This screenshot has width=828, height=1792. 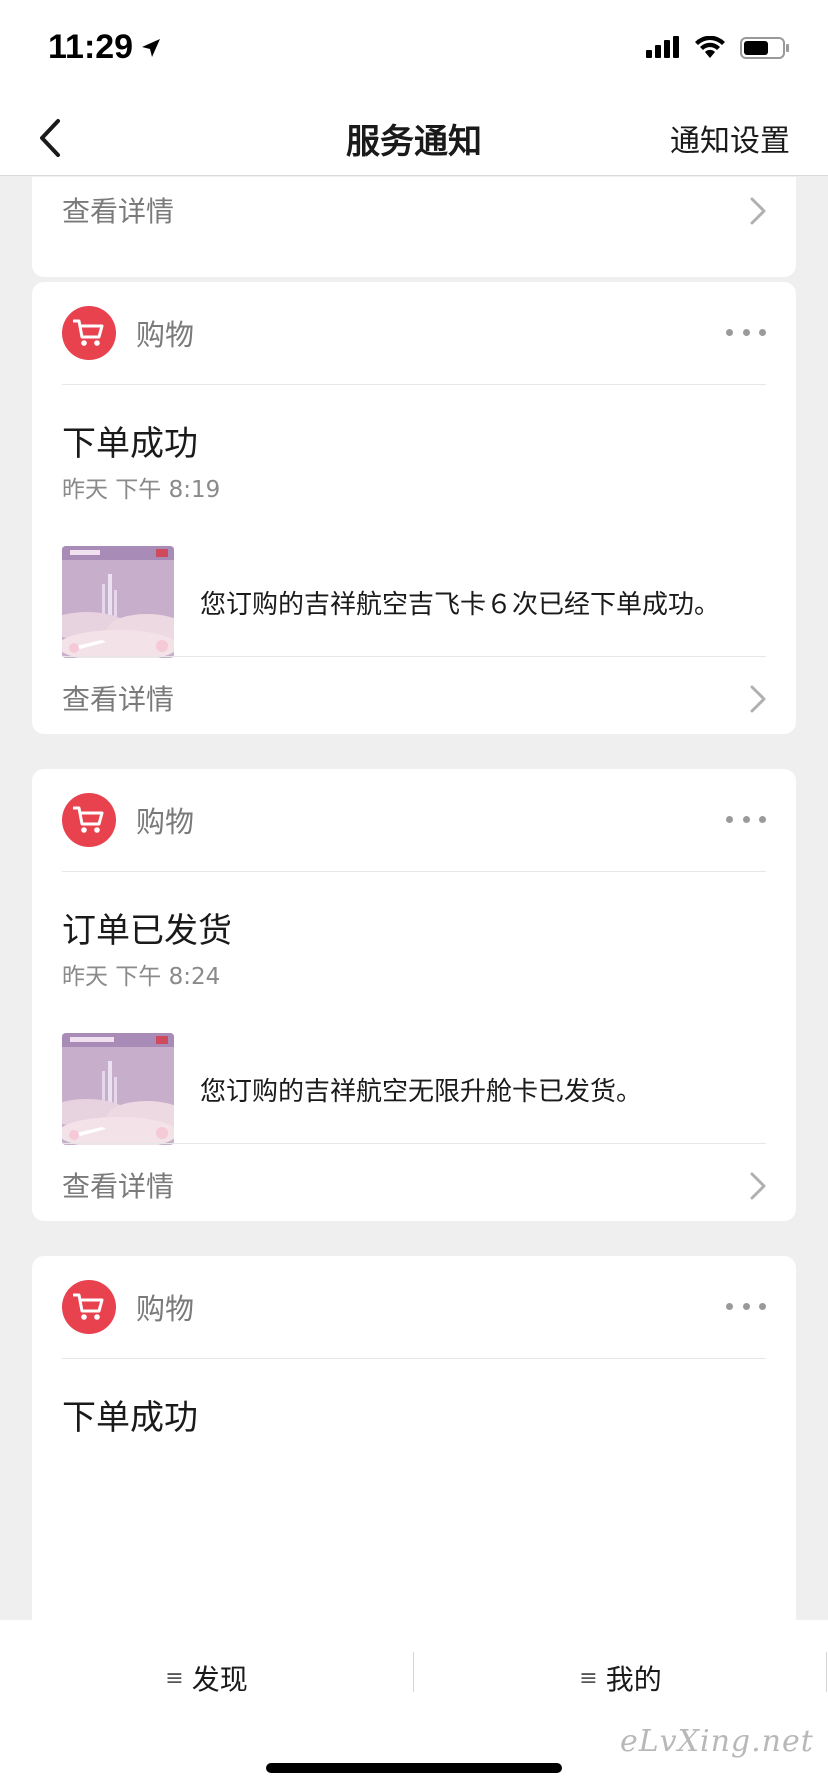 What do you see at coordinates (414, 138) in the screenshot?
I see `nav-bar: 服务通知 通知设置` at bounding box center [414, 138].